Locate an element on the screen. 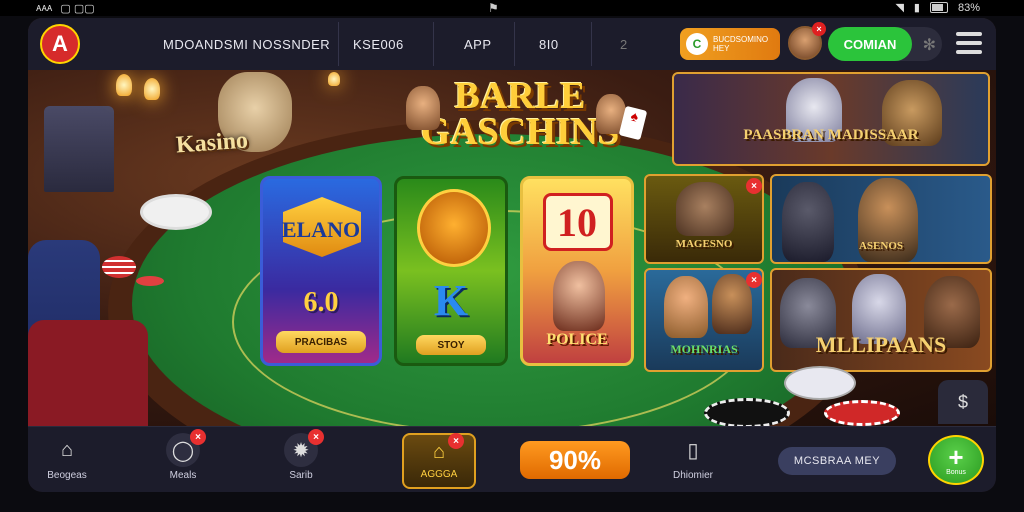  ring-icon: ◯ × is located at coordinates (186, 448).